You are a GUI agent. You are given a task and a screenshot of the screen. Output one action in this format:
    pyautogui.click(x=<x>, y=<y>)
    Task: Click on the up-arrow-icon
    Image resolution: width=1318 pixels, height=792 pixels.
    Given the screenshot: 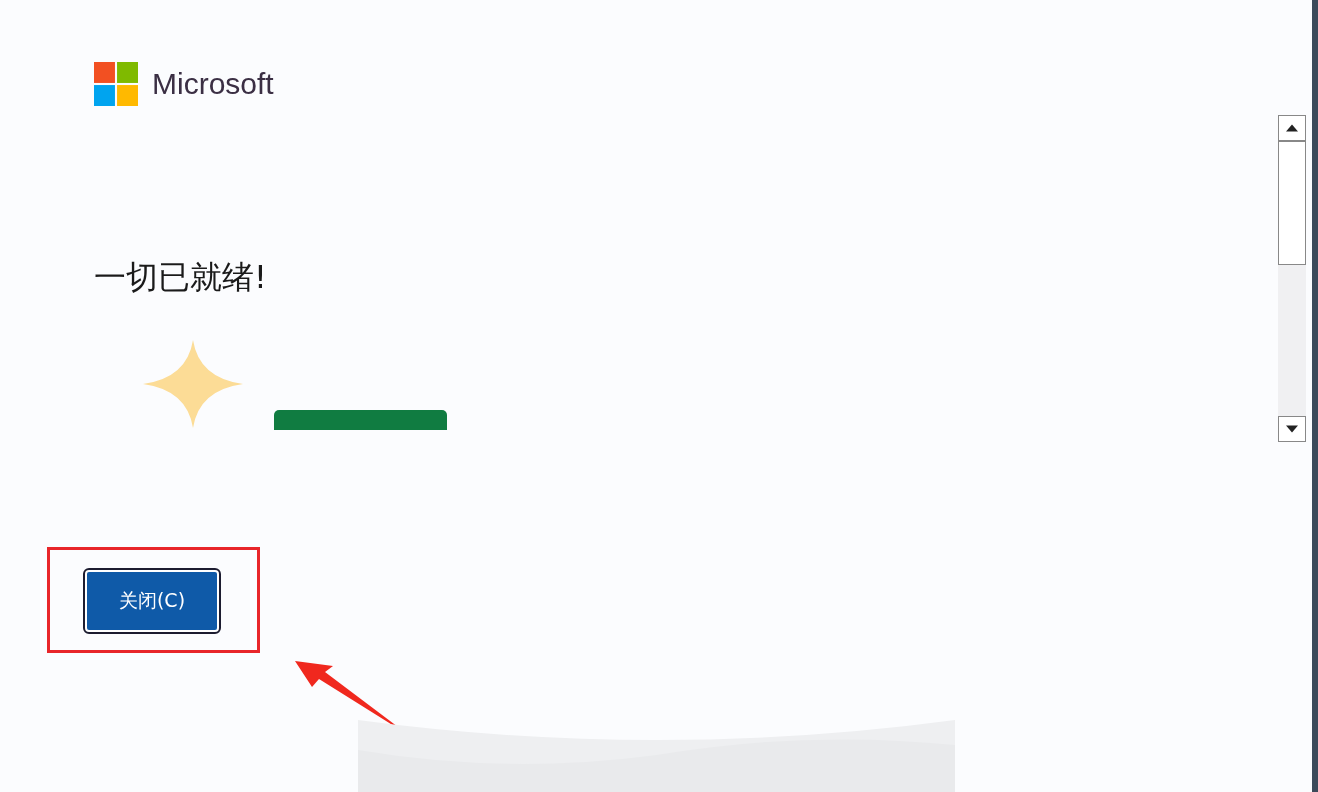 What is the action you would take?
    pyautogui.click(x=1292, y=128)
    